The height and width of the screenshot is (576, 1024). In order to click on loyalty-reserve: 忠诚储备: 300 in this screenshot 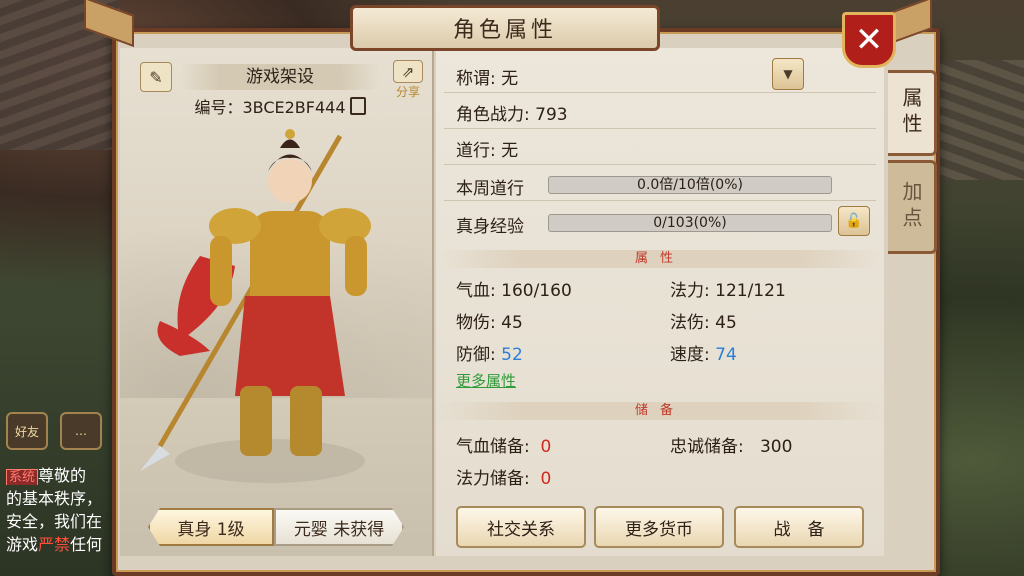, I will do `click(731, 447)`.